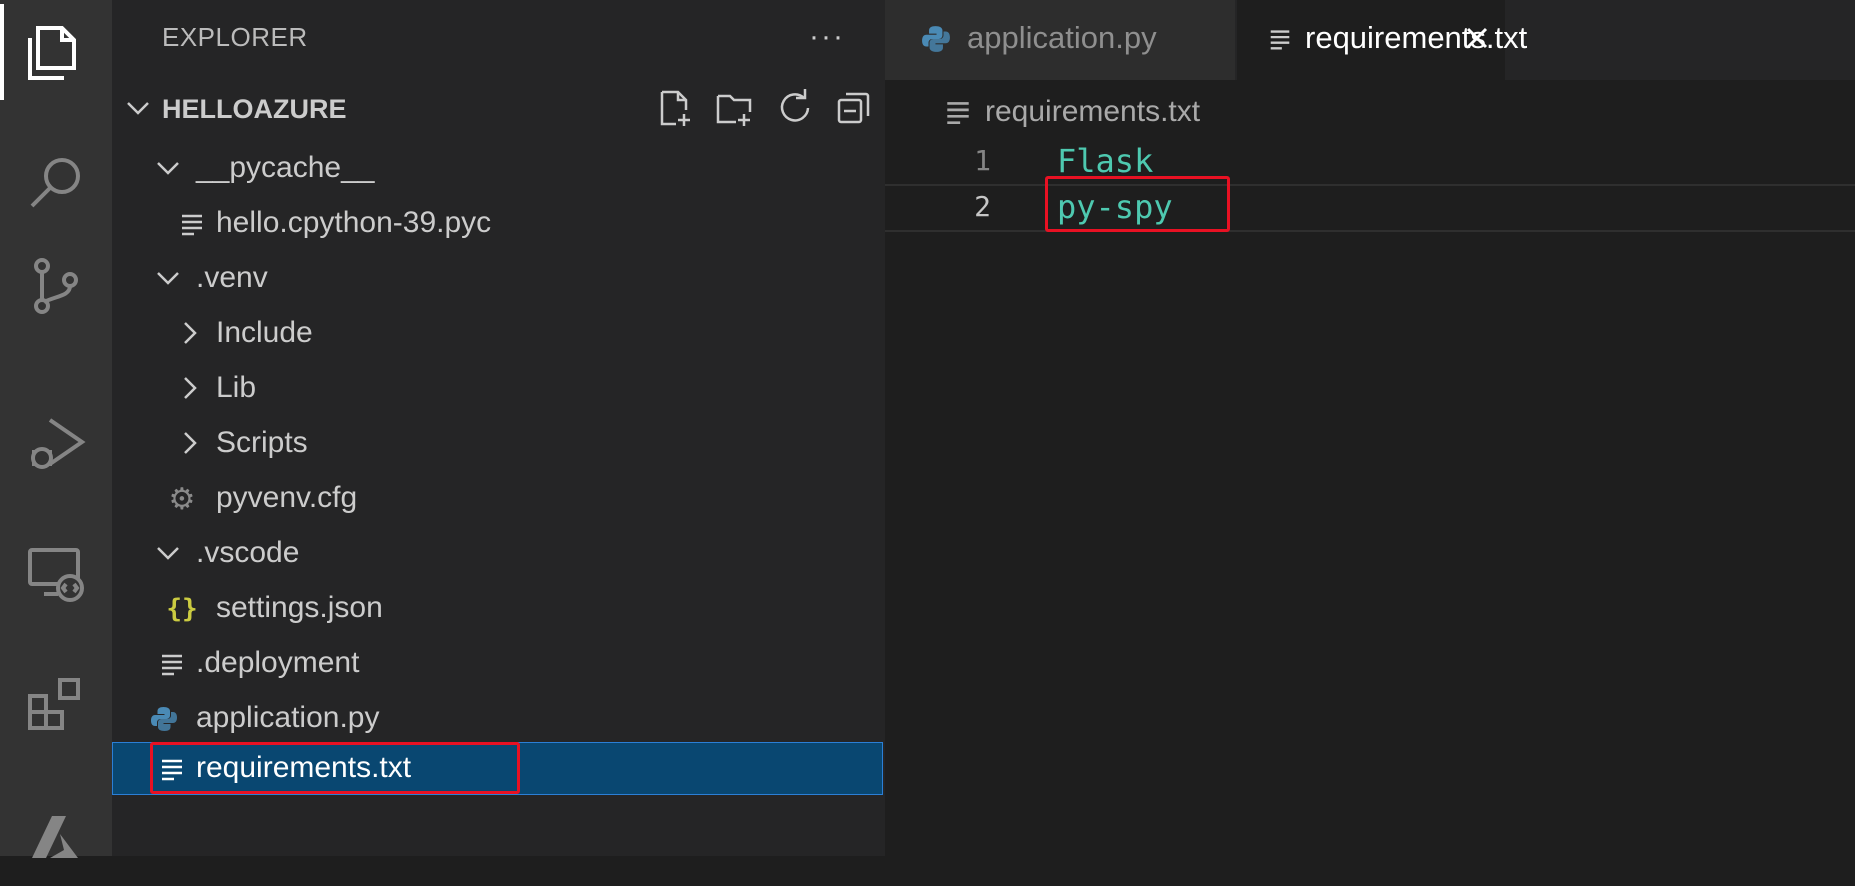 The image size is (1855, 886). Describe the element at coordinates (278, 662) in the screenshot. I see `tree-item-label: .deployment` at that location.